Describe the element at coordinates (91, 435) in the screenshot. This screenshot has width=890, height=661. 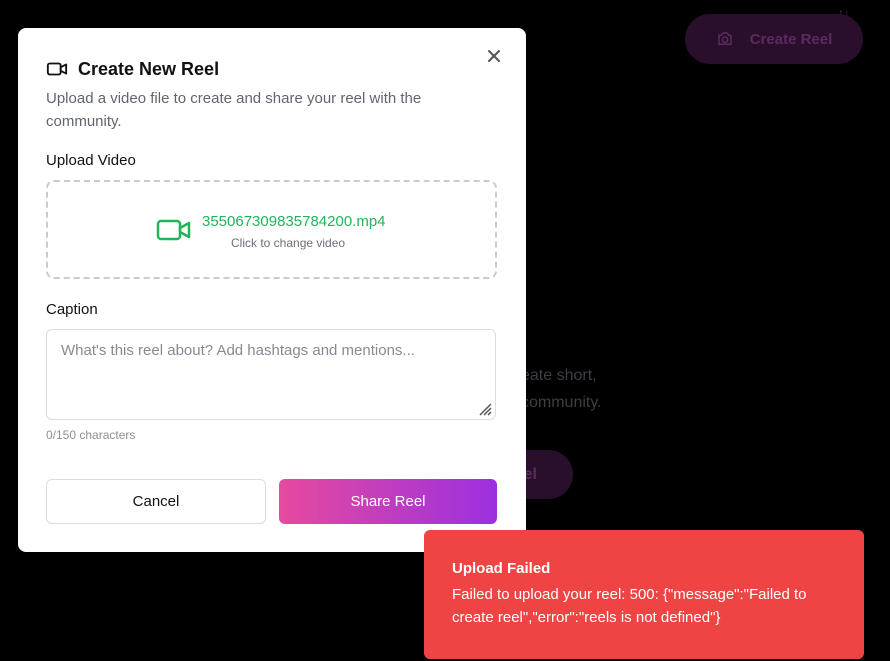
I see `caption-char-count: 0/150 characters` at that location.